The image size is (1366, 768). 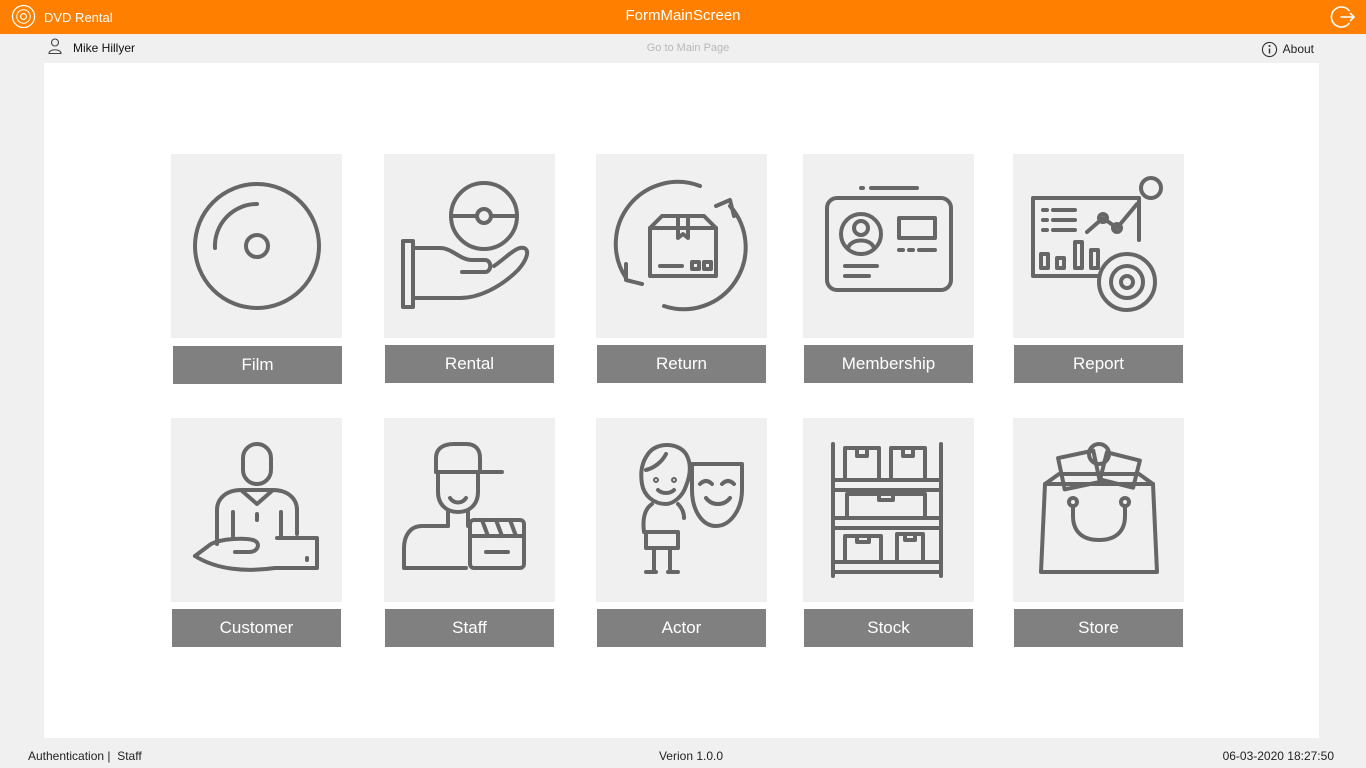 I want to click on rental-button: Rental, so click(x=469, y=364).